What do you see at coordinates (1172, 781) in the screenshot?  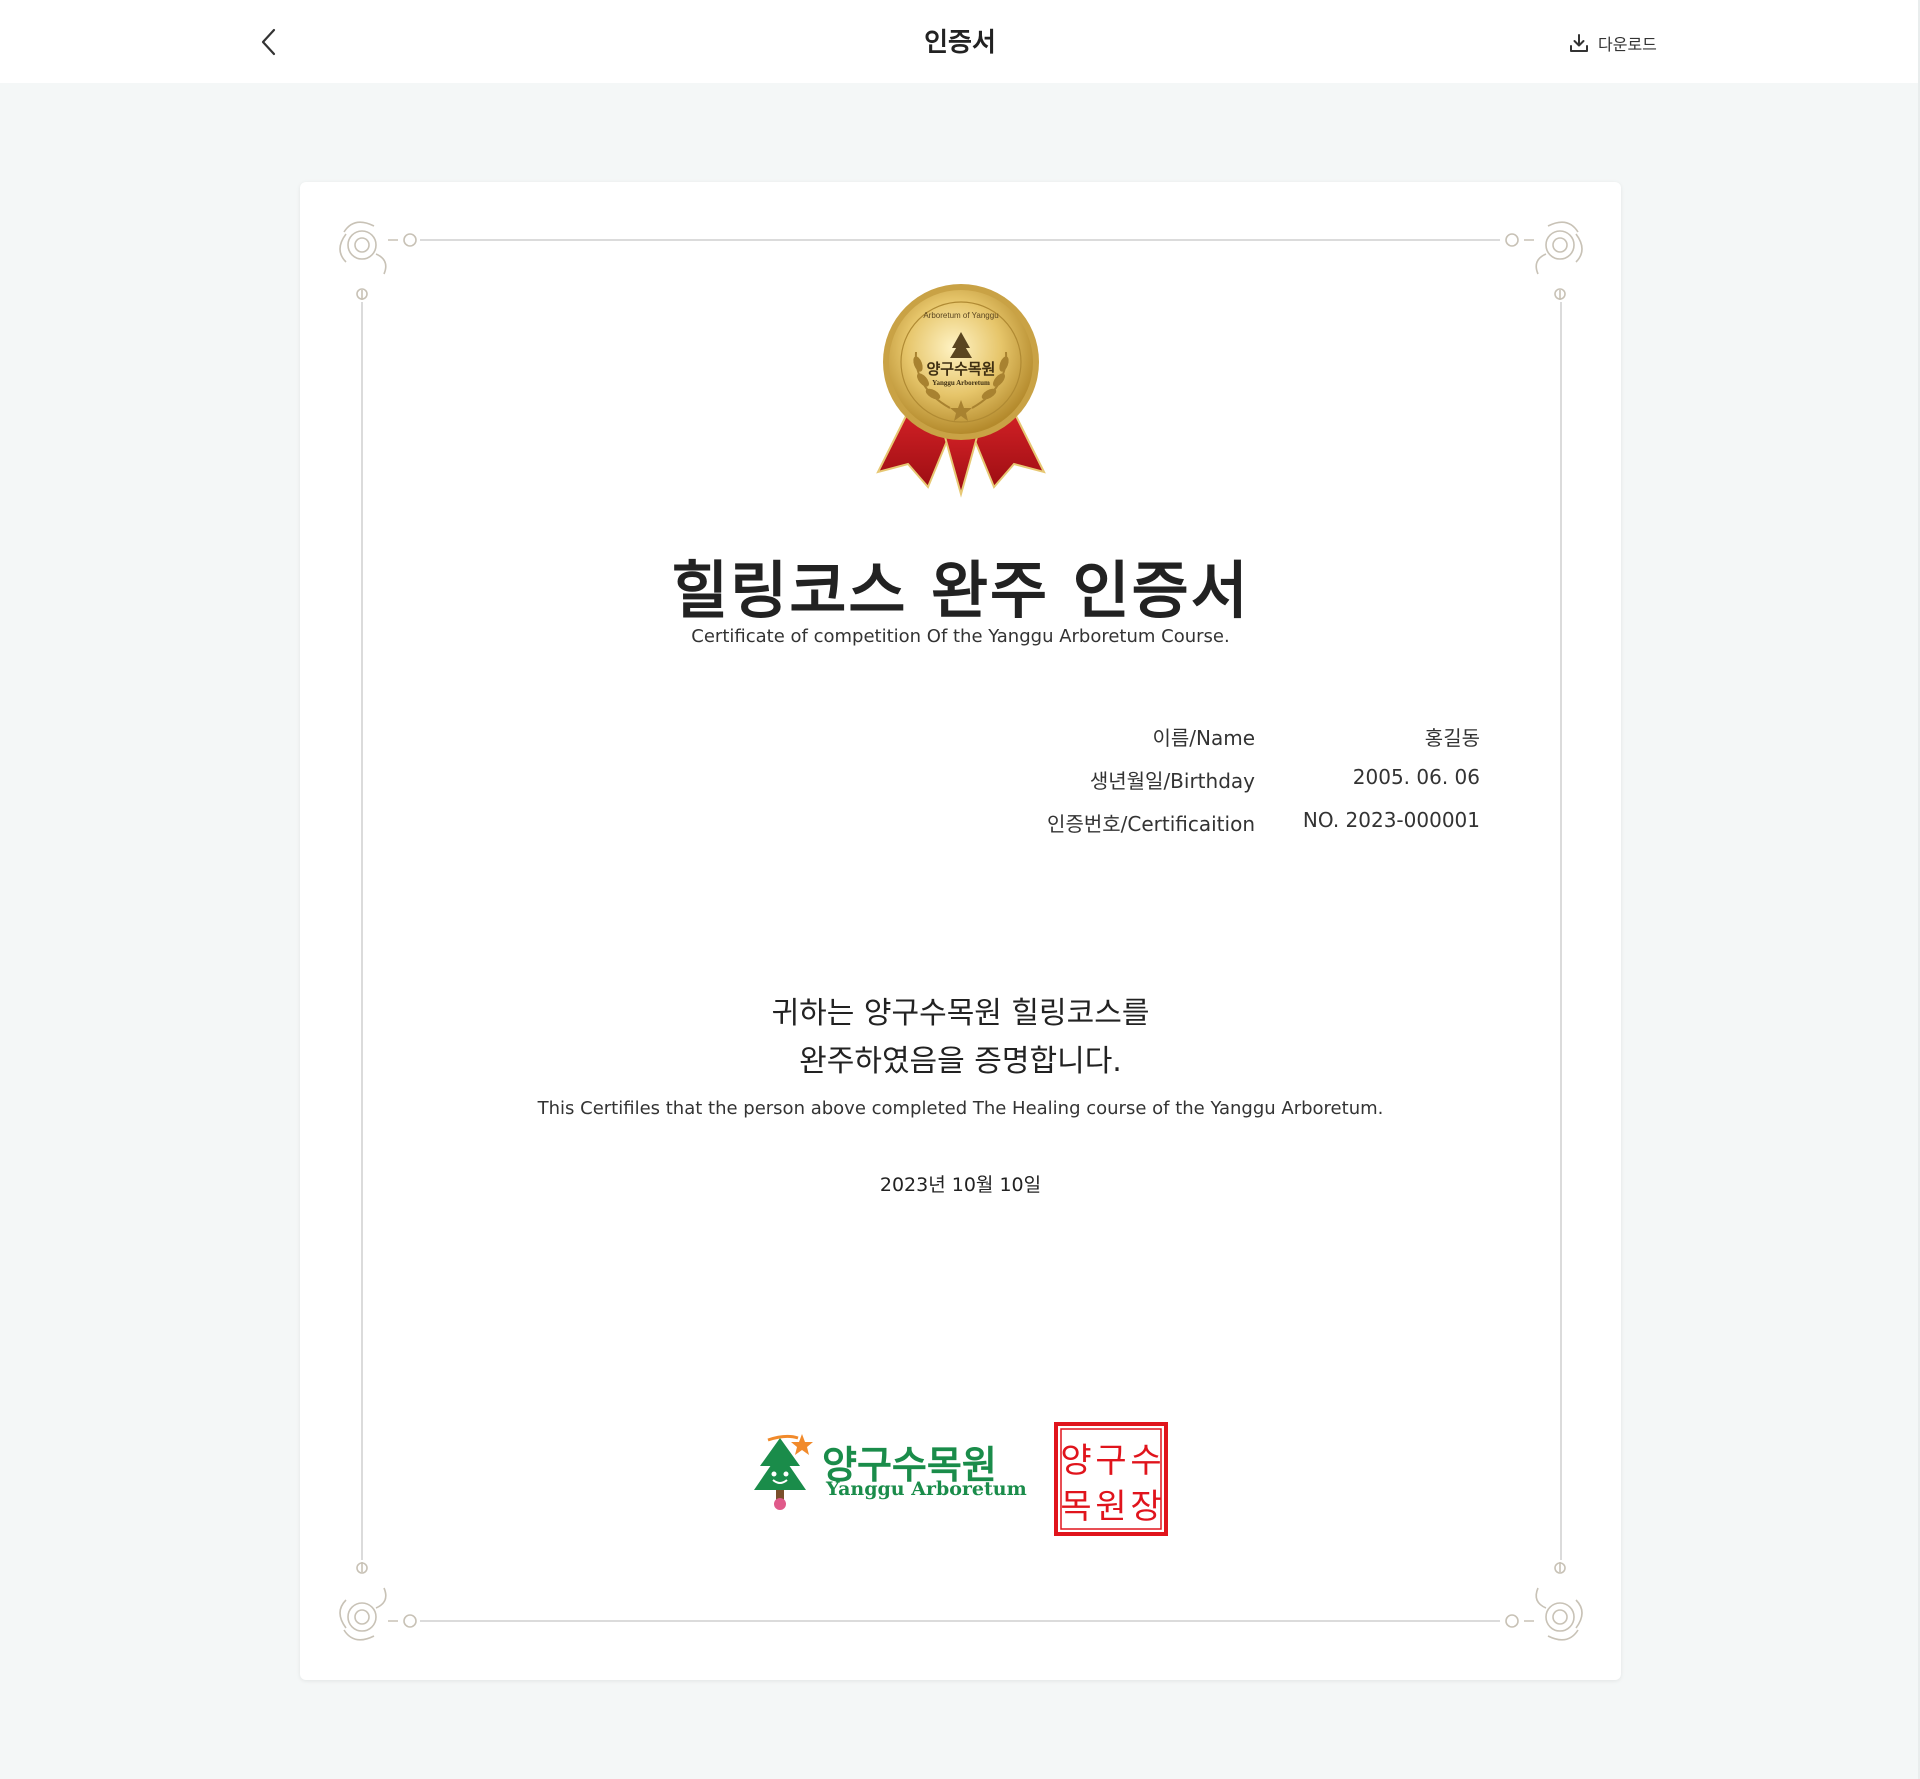 I see `info-label: 생년월일/Birthday` at bounding box center [1172, 781].